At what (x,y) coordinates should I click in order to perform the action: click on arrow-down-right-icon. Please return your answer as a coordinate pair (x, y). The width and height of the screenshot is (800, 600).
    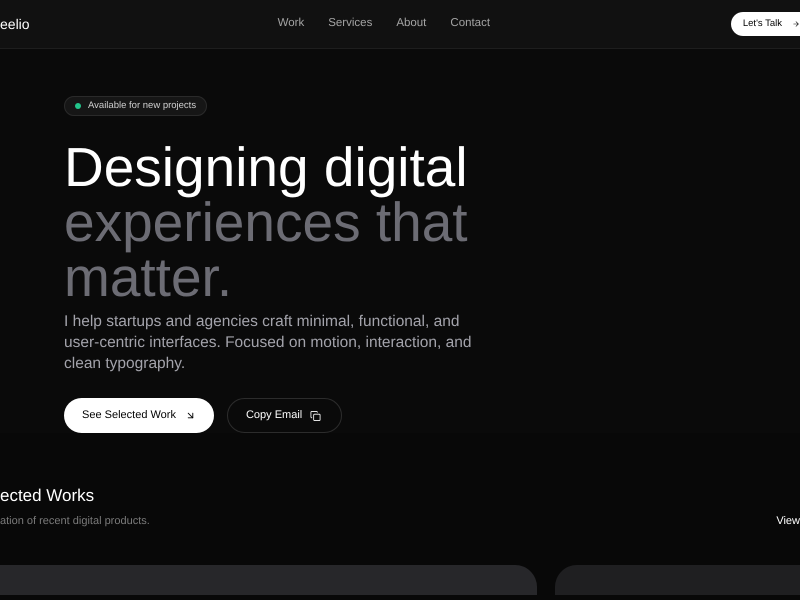
    Looking at the image, I should click on (190, 415).